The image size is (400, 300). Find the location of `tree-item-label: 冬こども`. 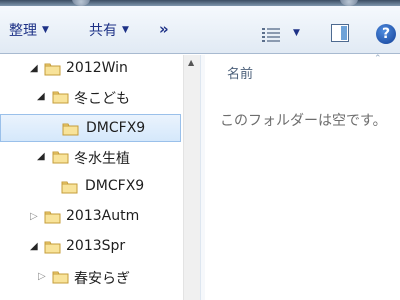

tree-item-label: 冬こども is located at coordinates (102, 99).